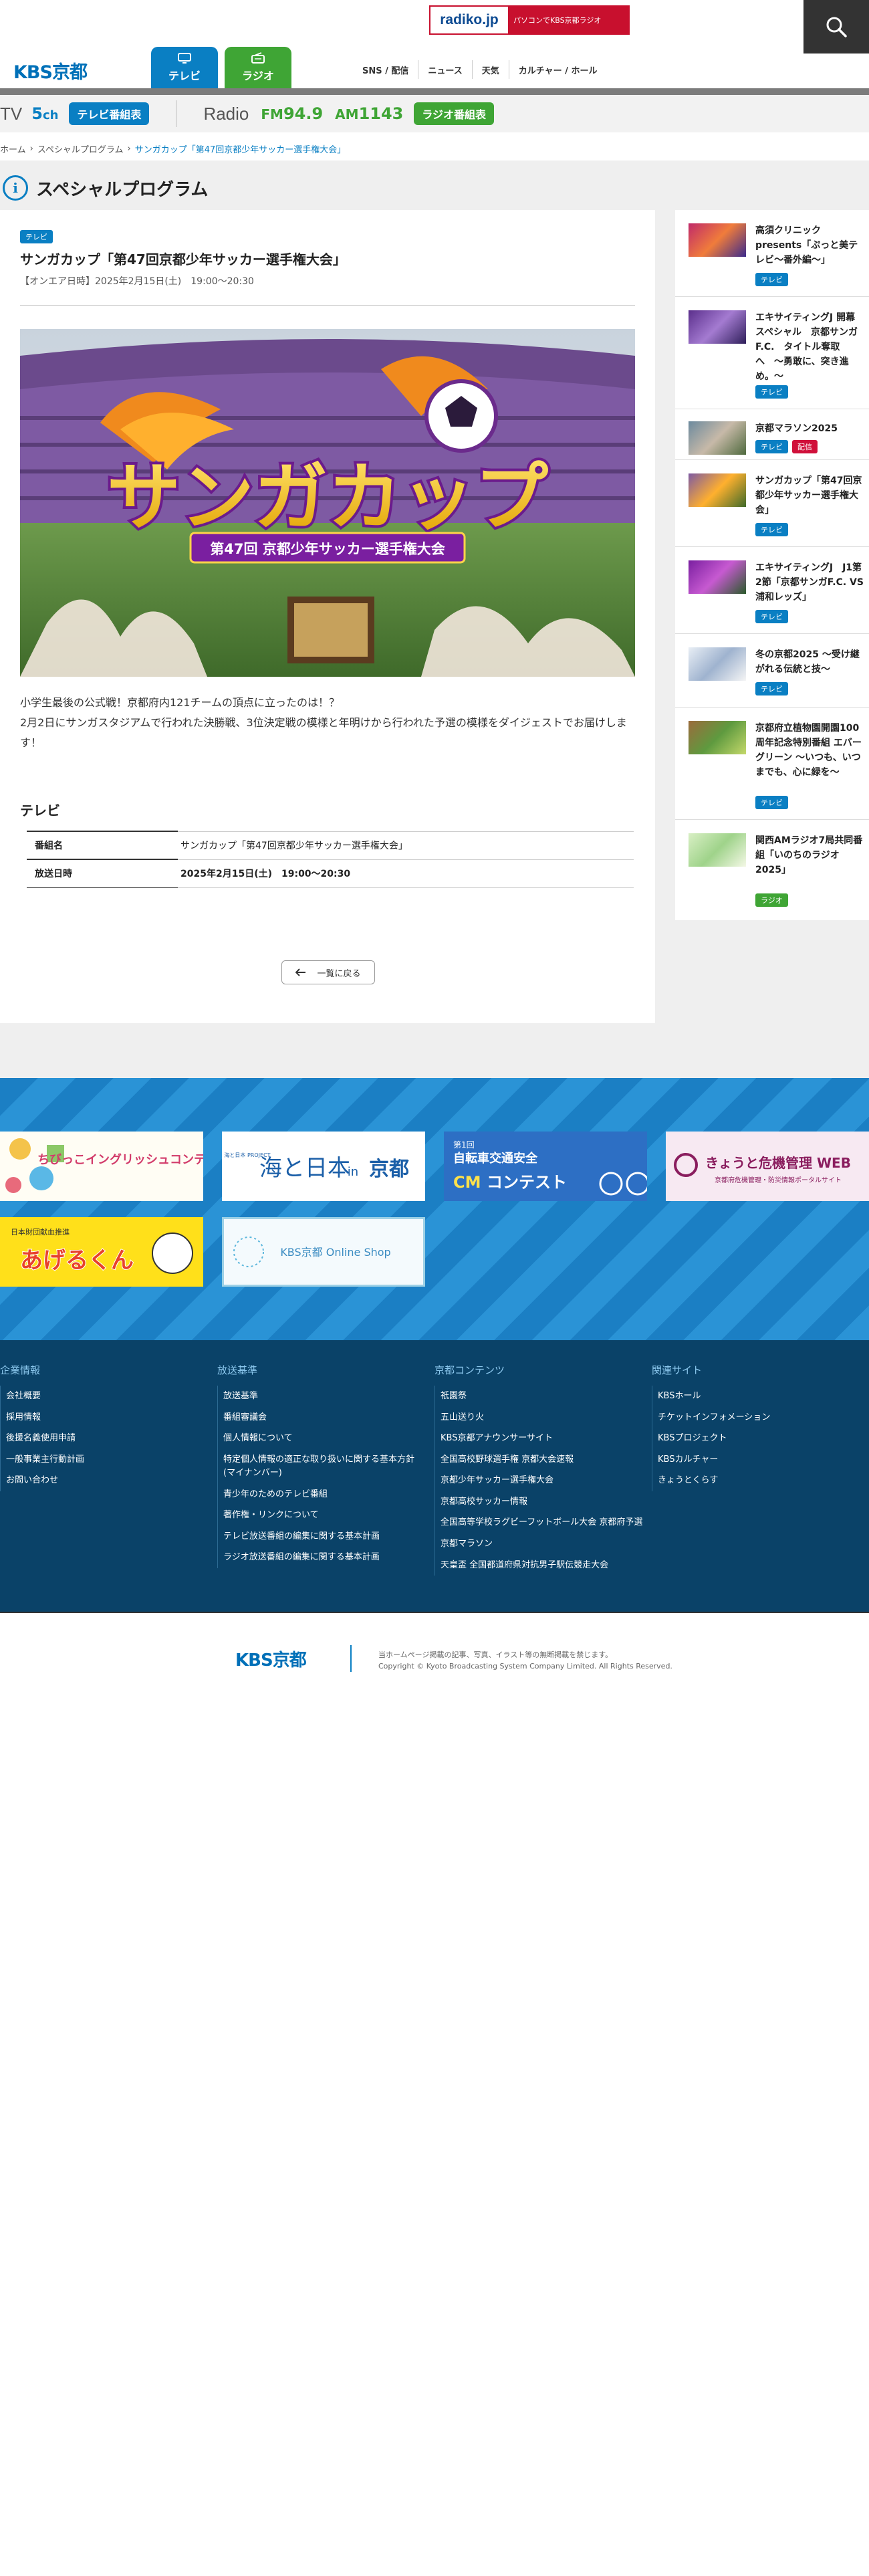 The height and width of the screenshot is (2576, 869). What do you see at coordinates (258, 76) in the screenshot?
I see `tab-radio-label: ラジオ` at bounding box center [258, 76].